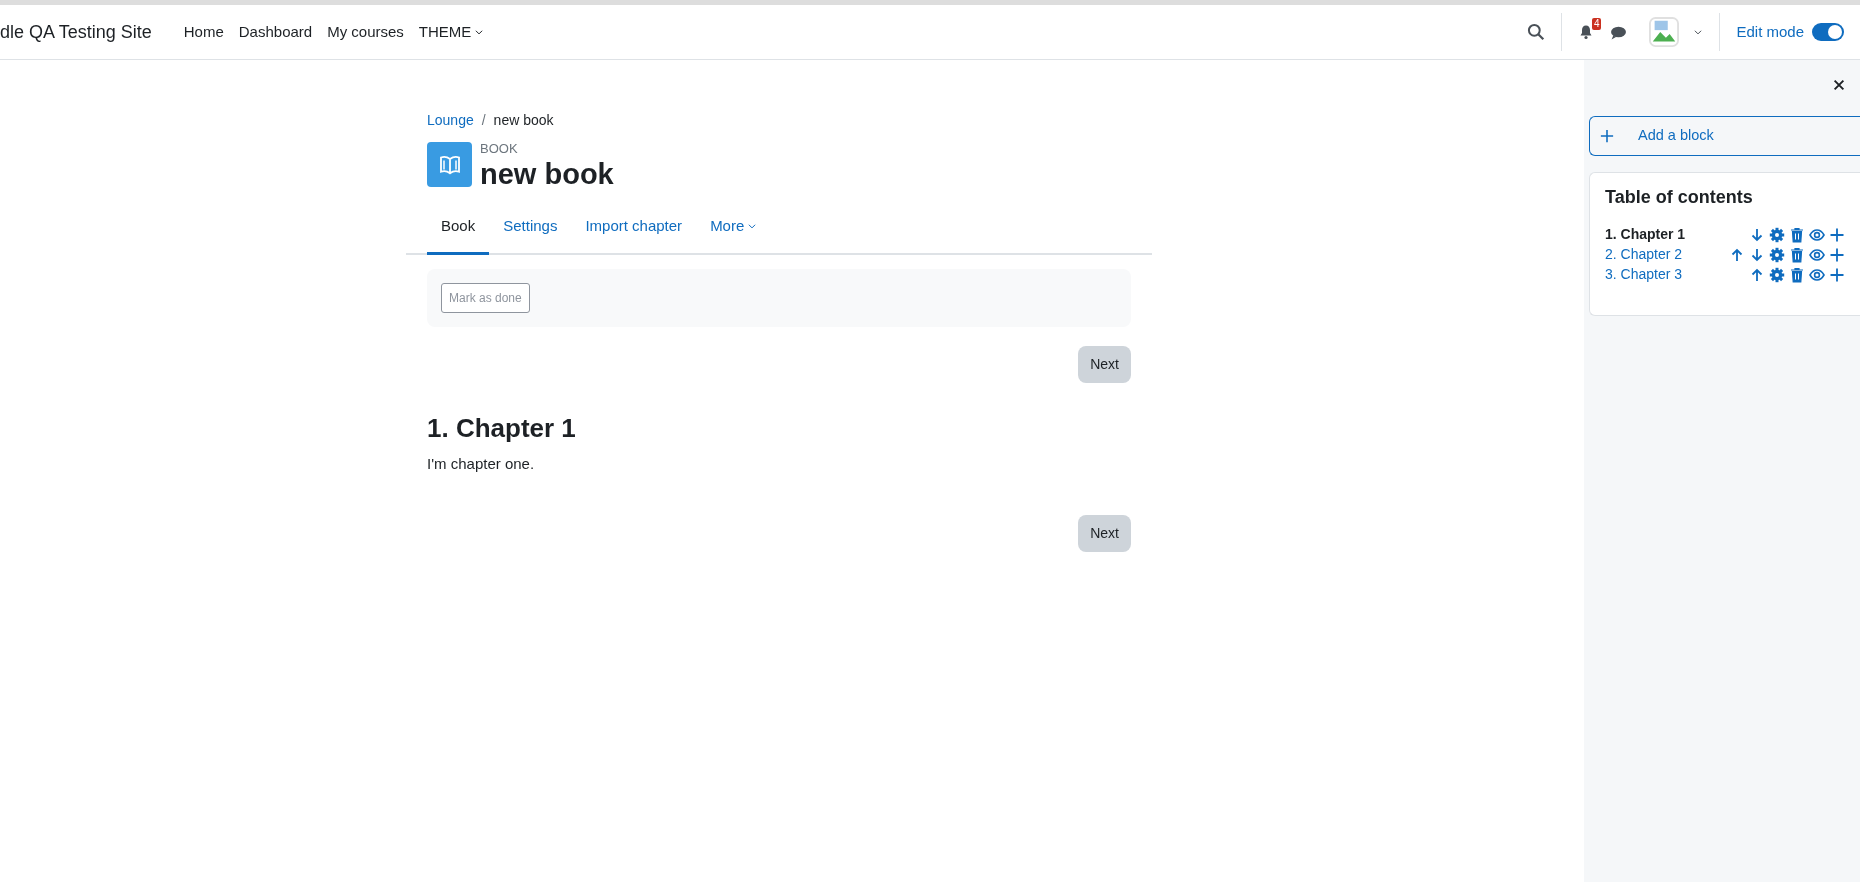  I want to click on page-title: new book, so click(547, 174).